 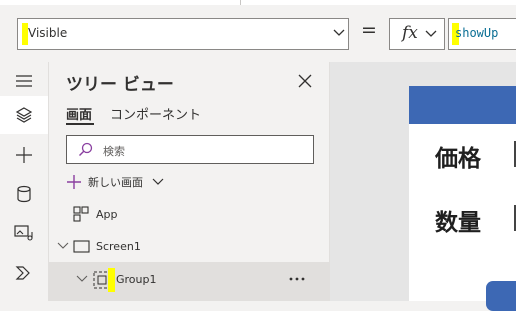 What do you see at coordinates (189, 246) in the screenshot?
I see `tree-item-screen1: Screen1` at bounding box center [189, 246].